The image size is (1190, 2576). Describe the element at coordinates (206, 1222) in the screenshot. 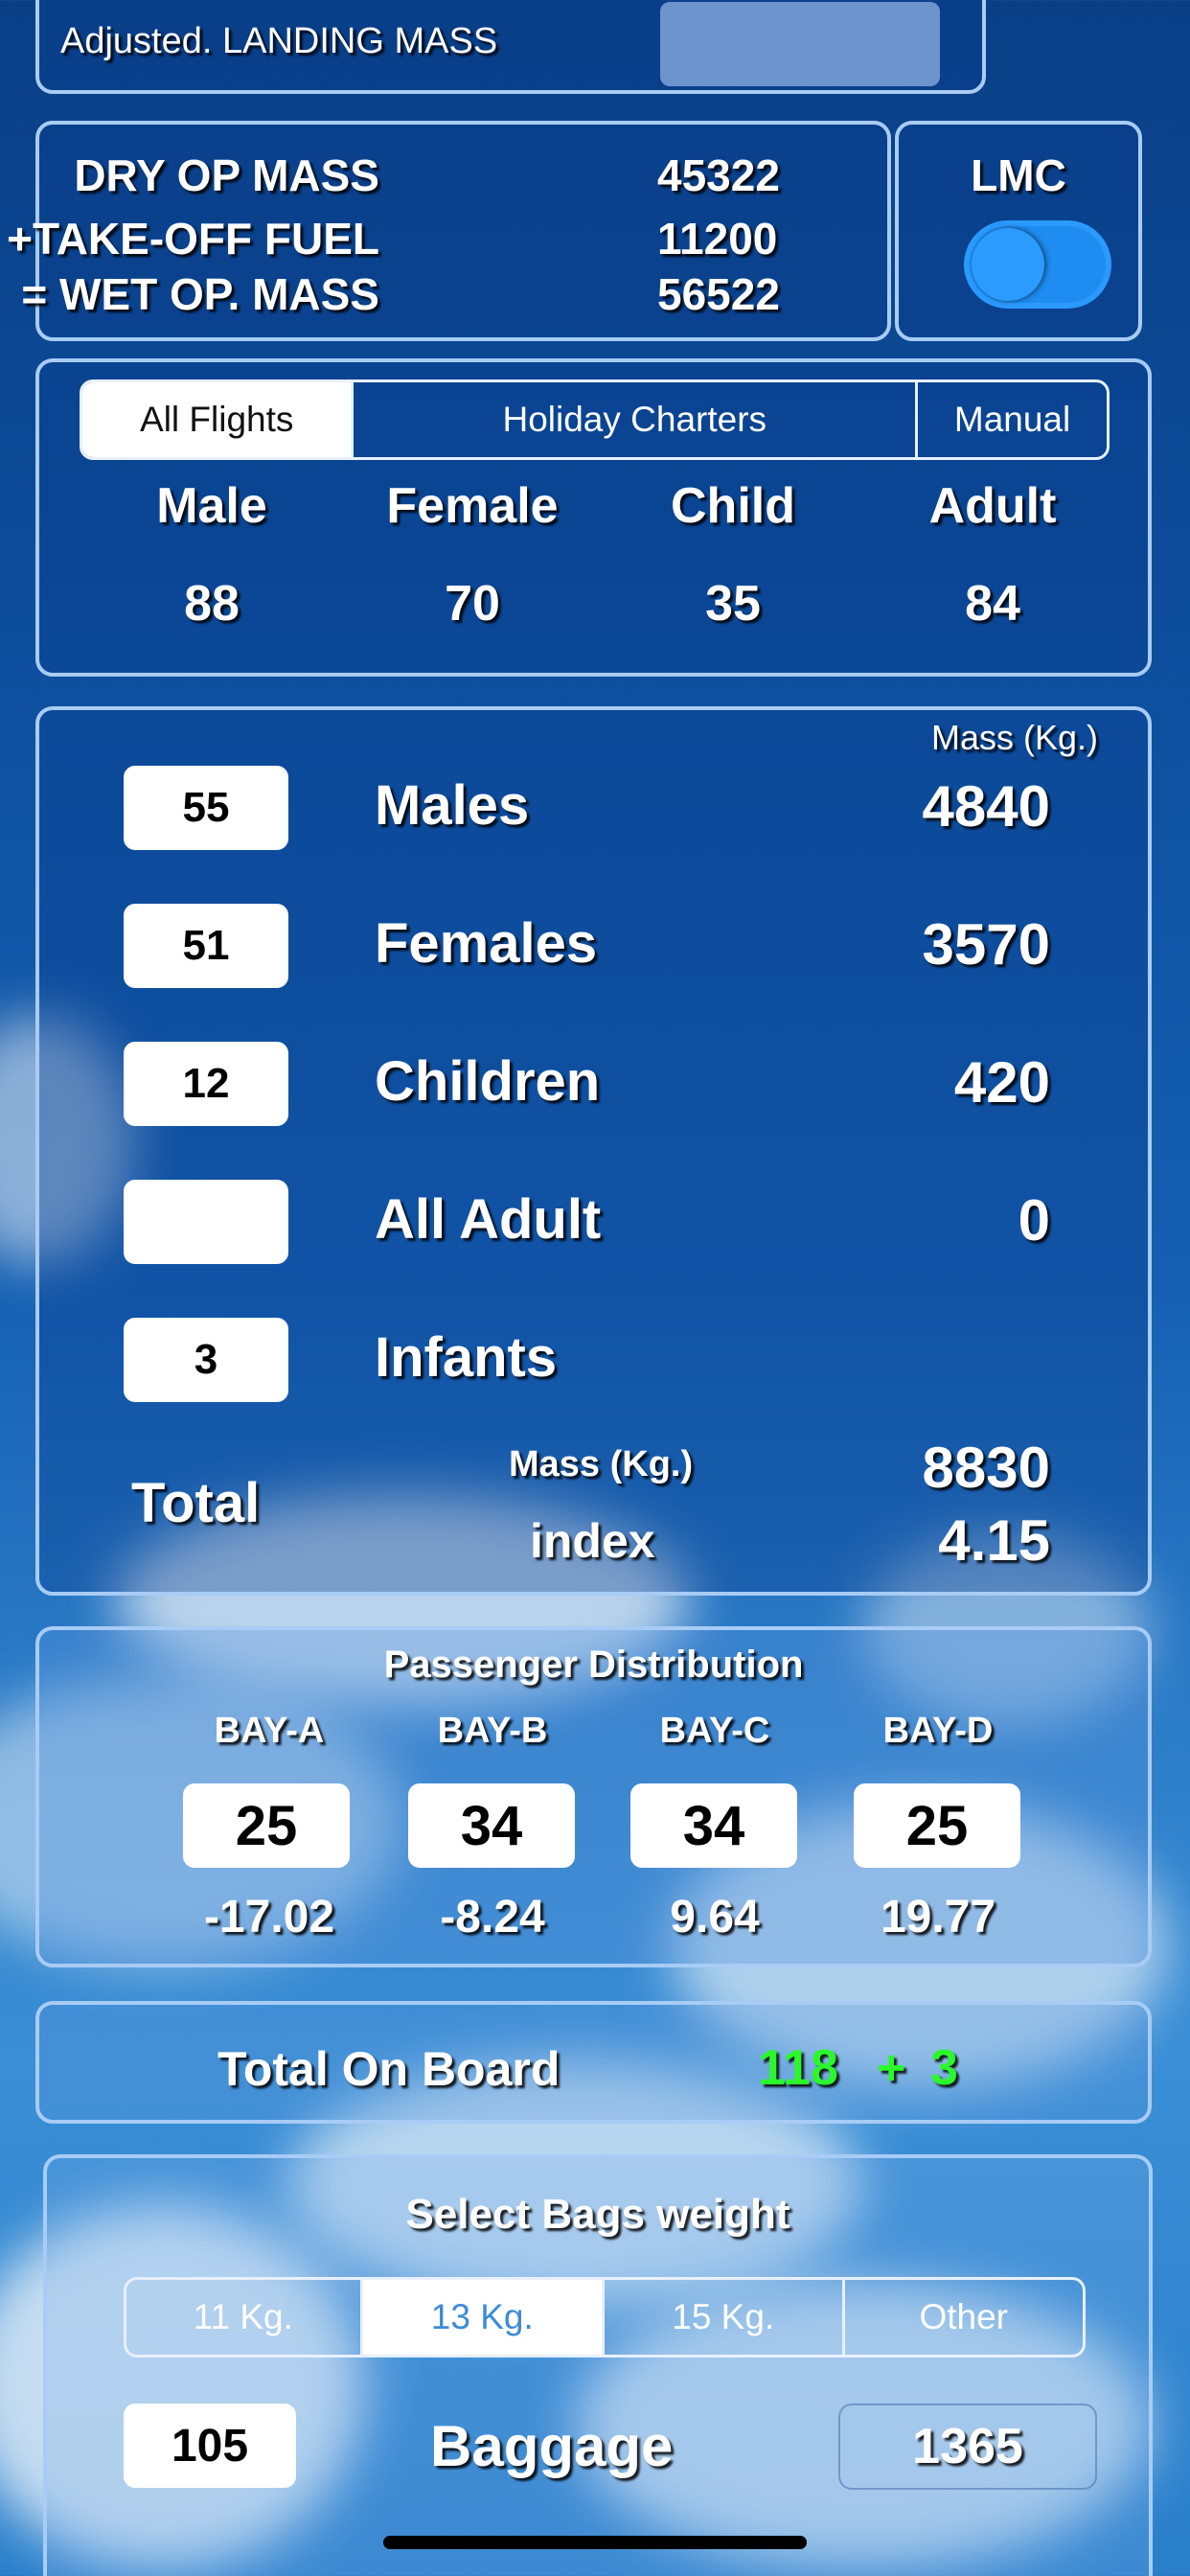

I see `all-adult-count-input` at that location.